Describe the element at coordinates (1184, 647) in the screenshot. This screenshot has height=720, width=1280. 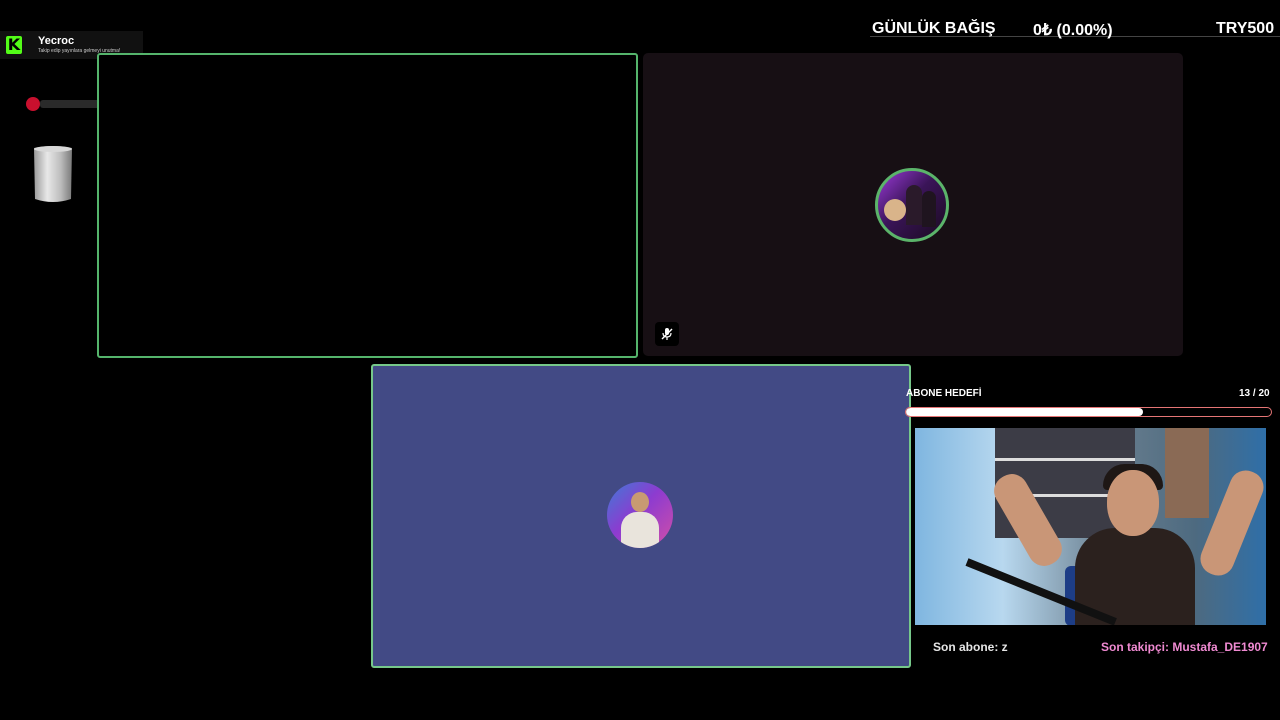
I see `last-follower-label: Son takipçi: Mustafa_DE1907` at that location.